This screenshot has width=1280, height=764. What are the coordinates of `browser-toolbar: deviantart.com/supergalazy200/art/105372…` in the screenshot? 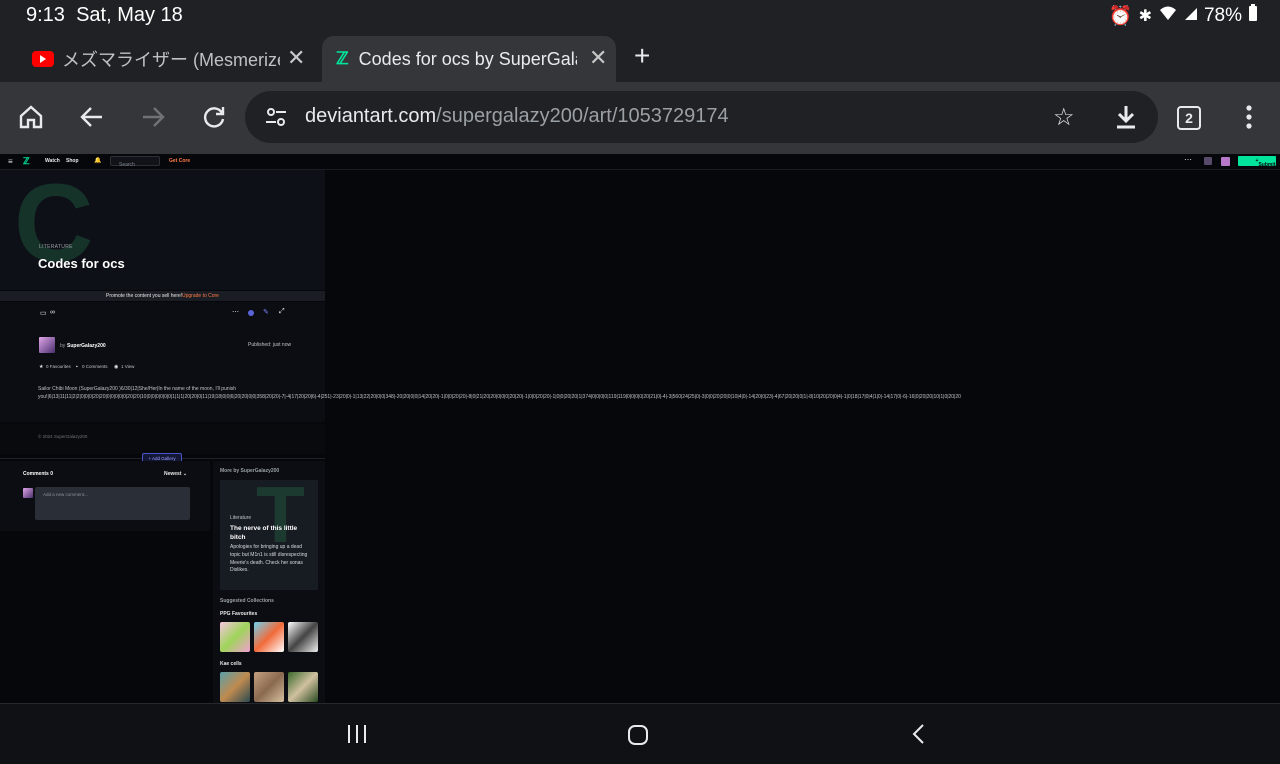 It's located at (640, 118).